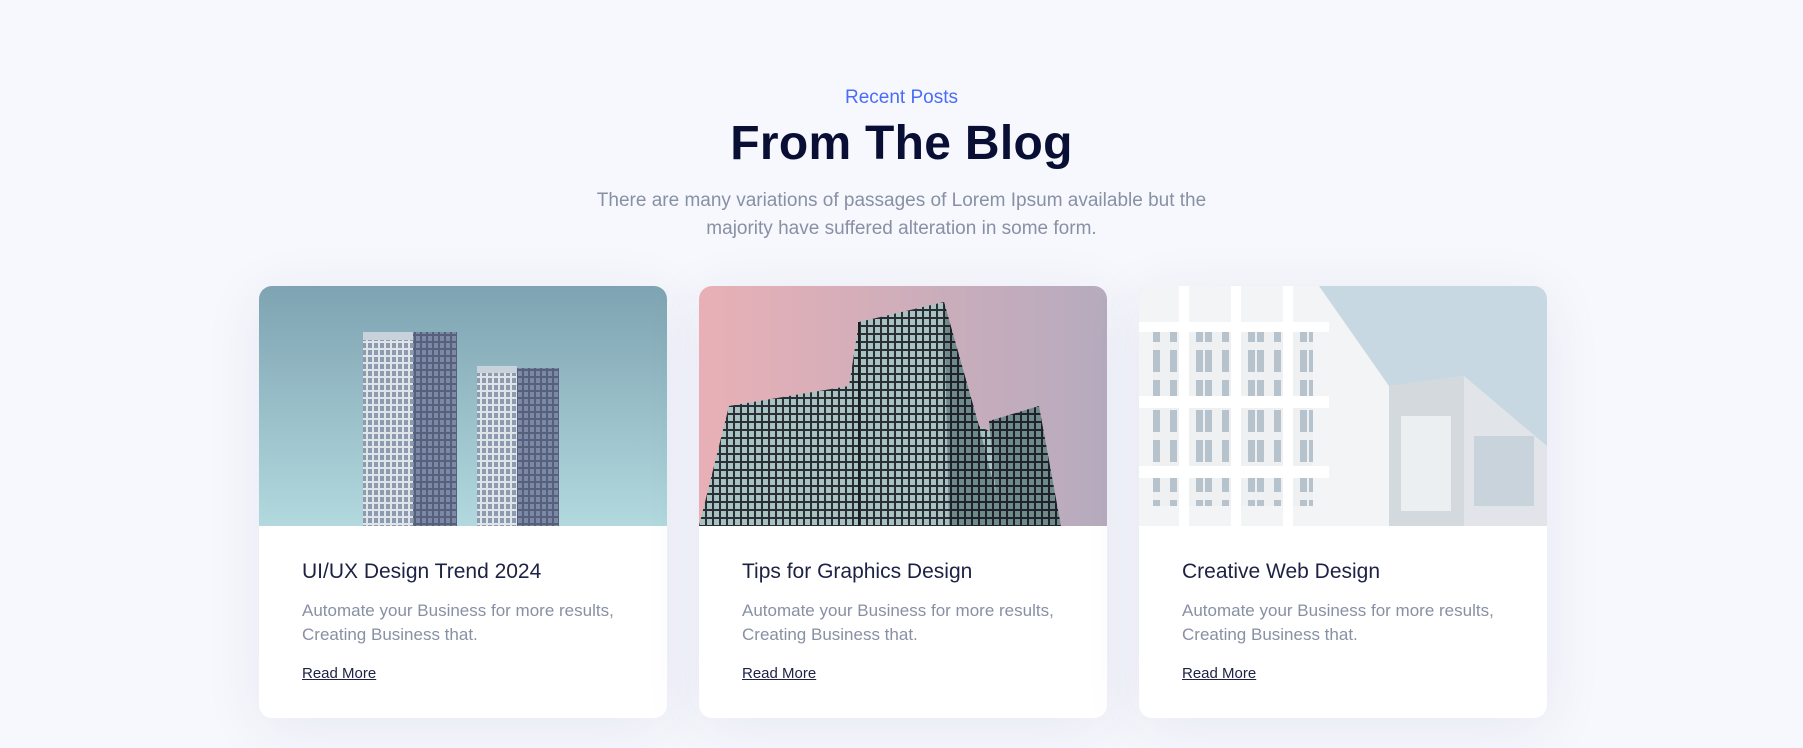  What do you see at coordinates (903, 406) in the screenshot?
I see `glass-office-tower-image` at bounding box center [903, 406].